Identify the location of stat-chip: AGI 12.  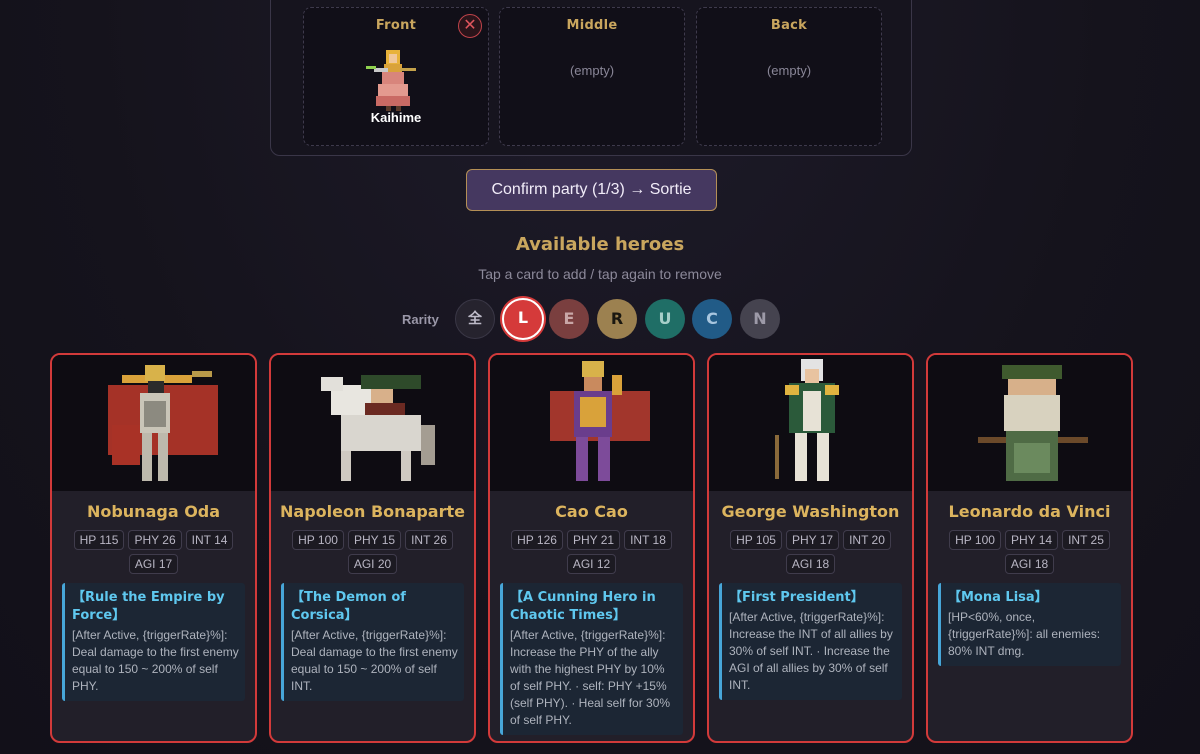
(591, 564).